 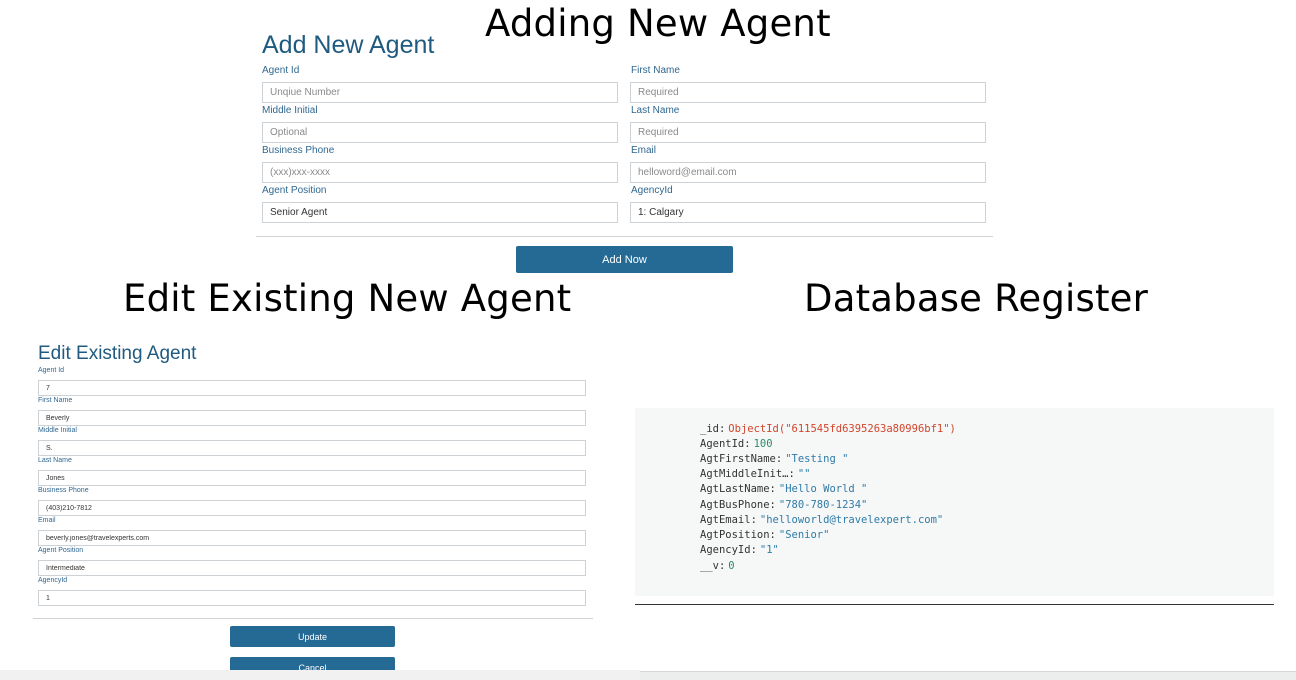 What do you see at coordinates (644, 150) in the screenshot?
I see `add-email-label: Email` at bounding box center [644, 150].